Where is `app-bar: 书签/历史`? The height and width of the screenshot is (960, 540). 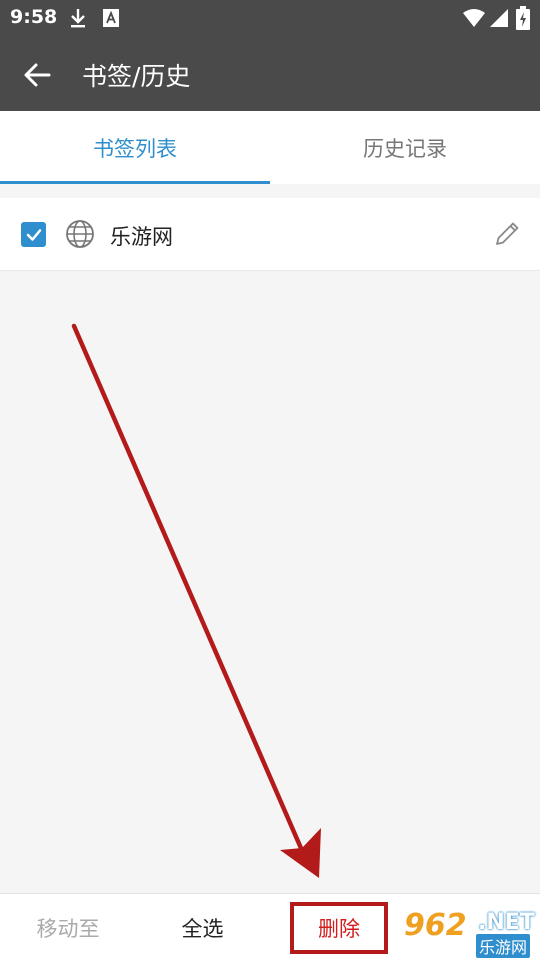 app-bar: 书签/历史 is located at coordinates (270, 74).